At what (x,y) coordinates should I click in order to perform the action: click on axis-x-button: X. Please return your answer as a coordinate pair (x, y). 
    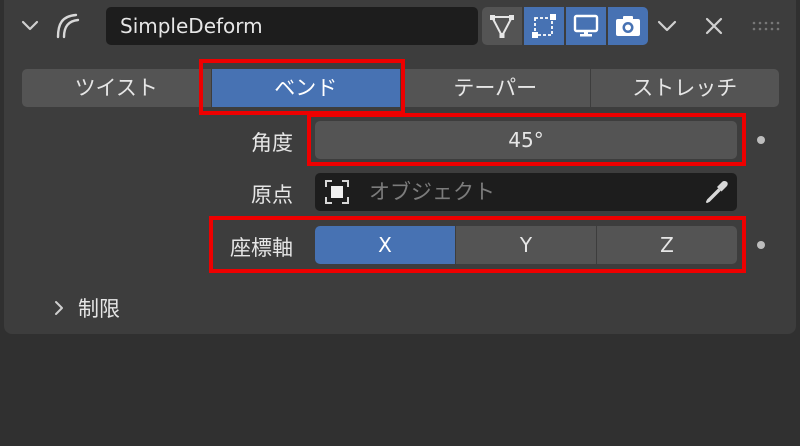
    Looking at the image, I should click on (385, 245).